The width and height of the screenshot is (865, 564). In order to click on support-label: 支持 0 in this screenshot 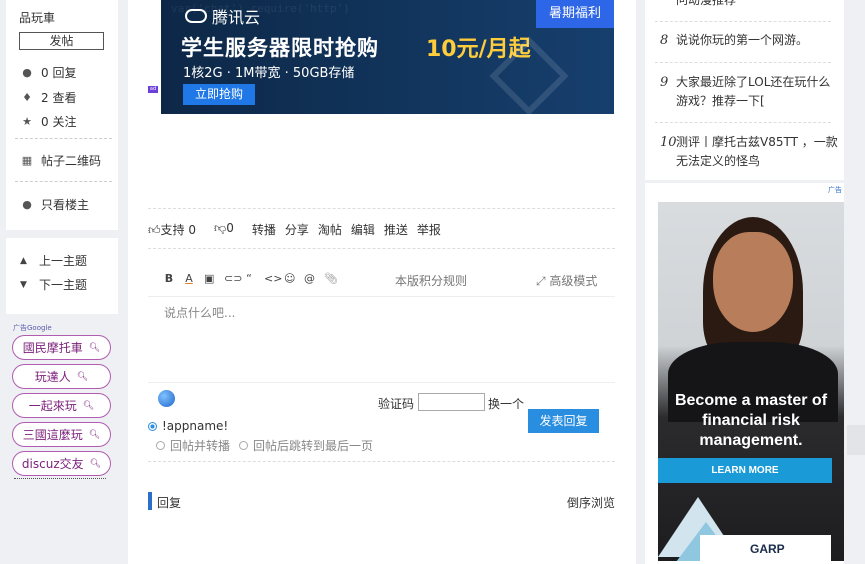, I will do `click(178, 230)`.